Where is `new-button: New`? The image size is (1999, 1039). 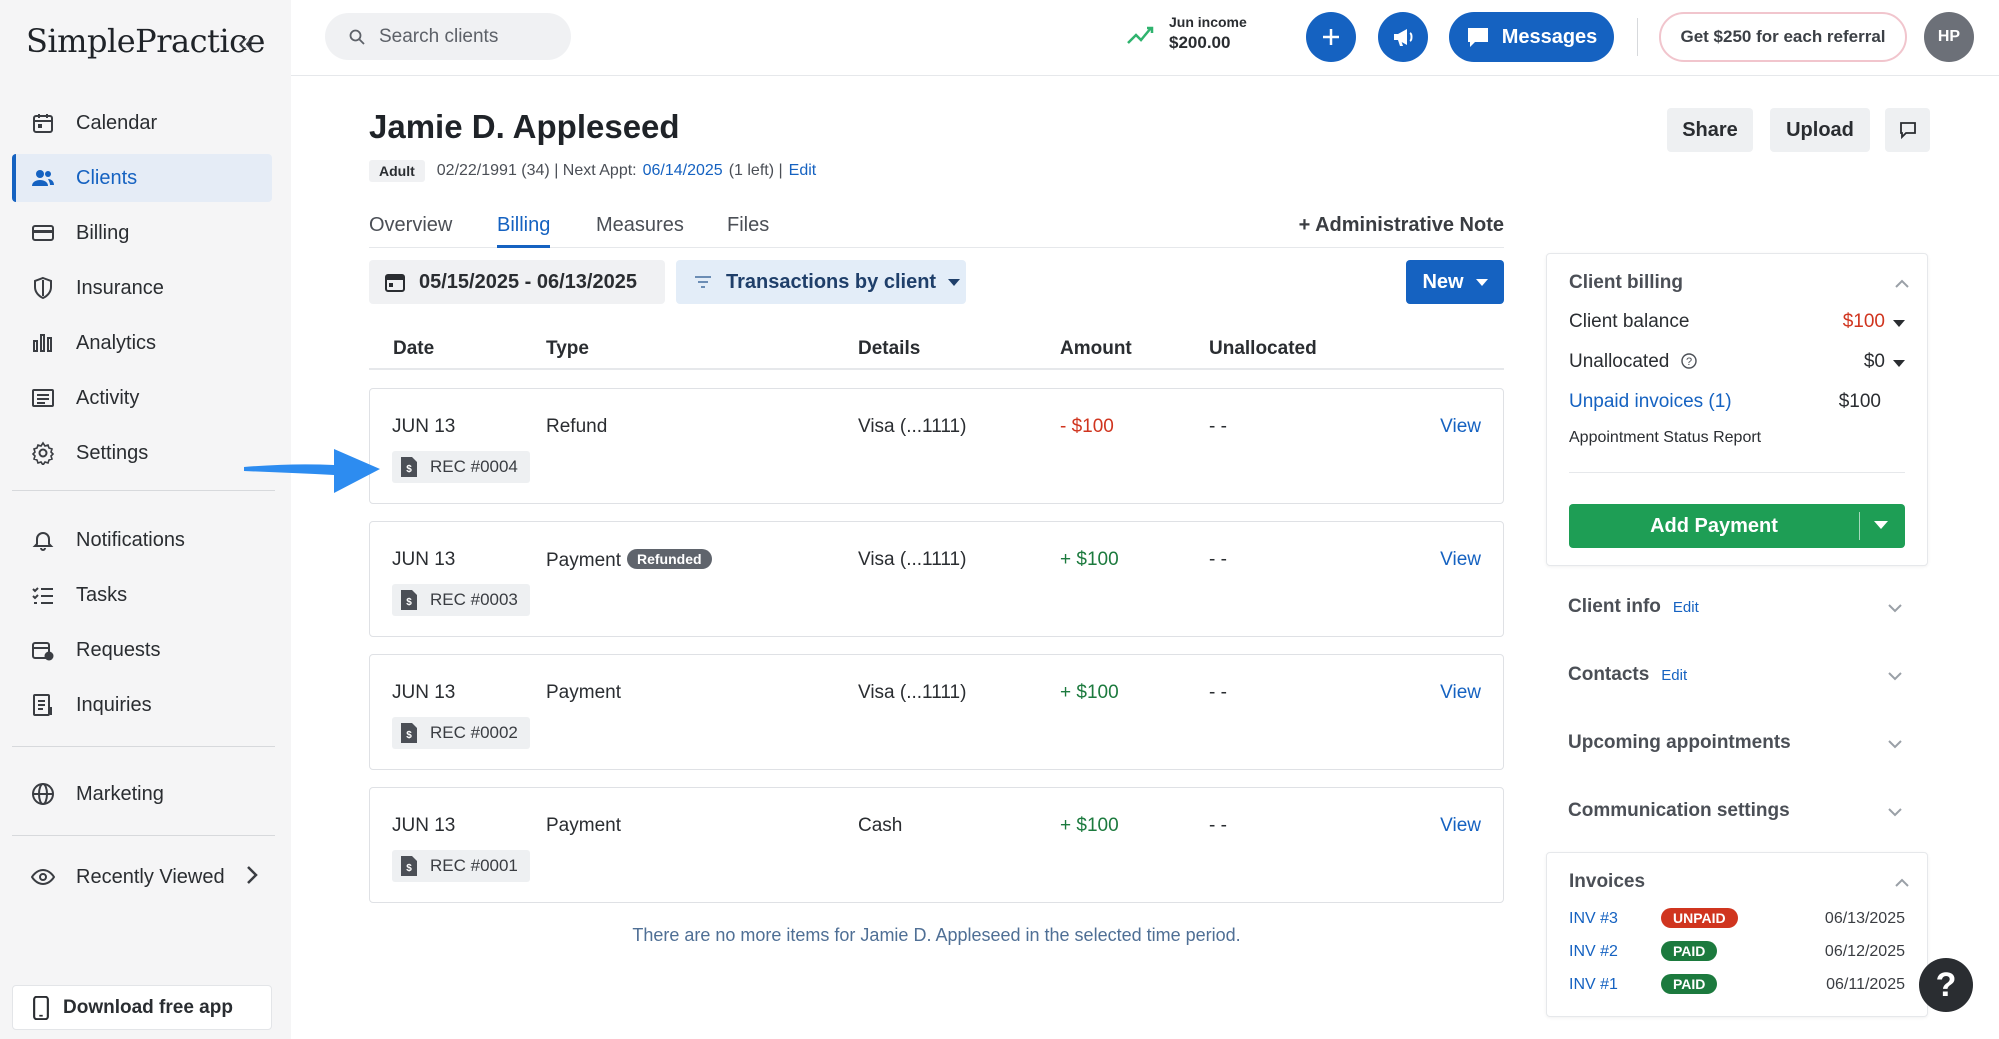
new-button: New is located at coordinates (1455, 282).